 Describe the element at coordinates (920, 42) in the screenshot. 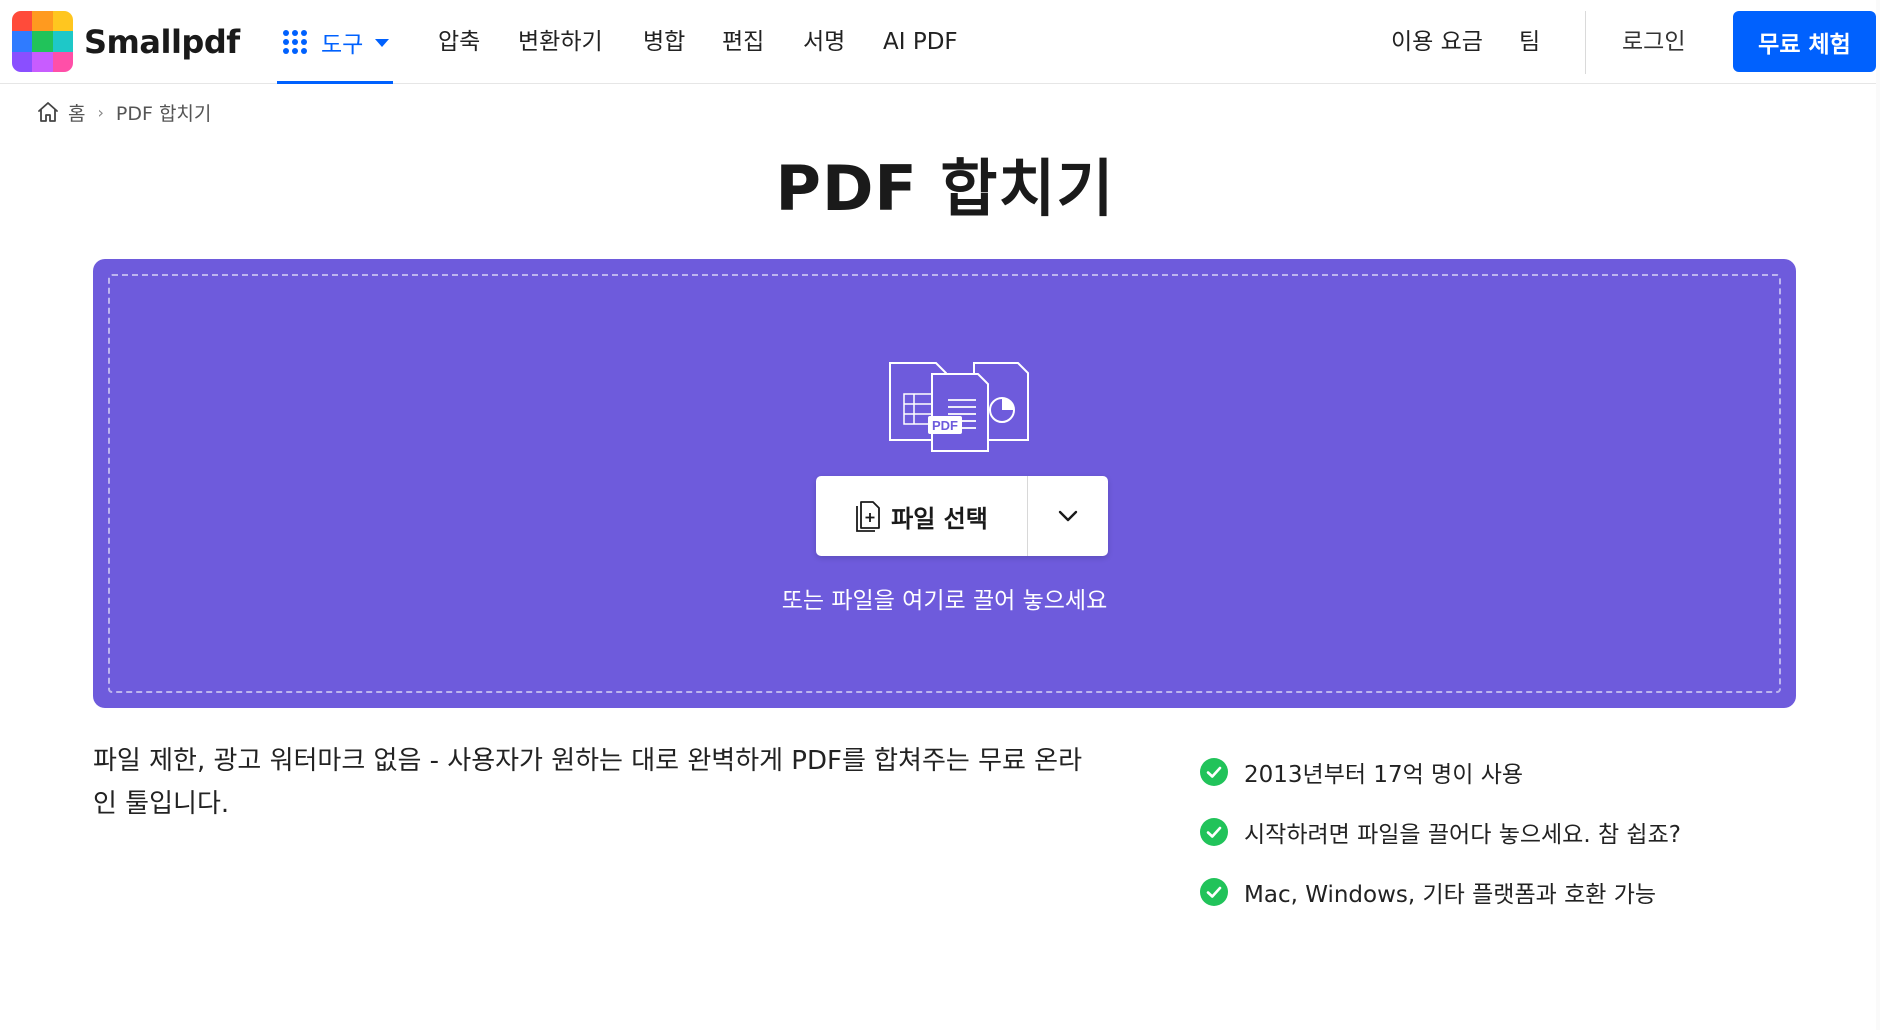

I see `nav-link-ai-pdf: AI PDF` at that location.